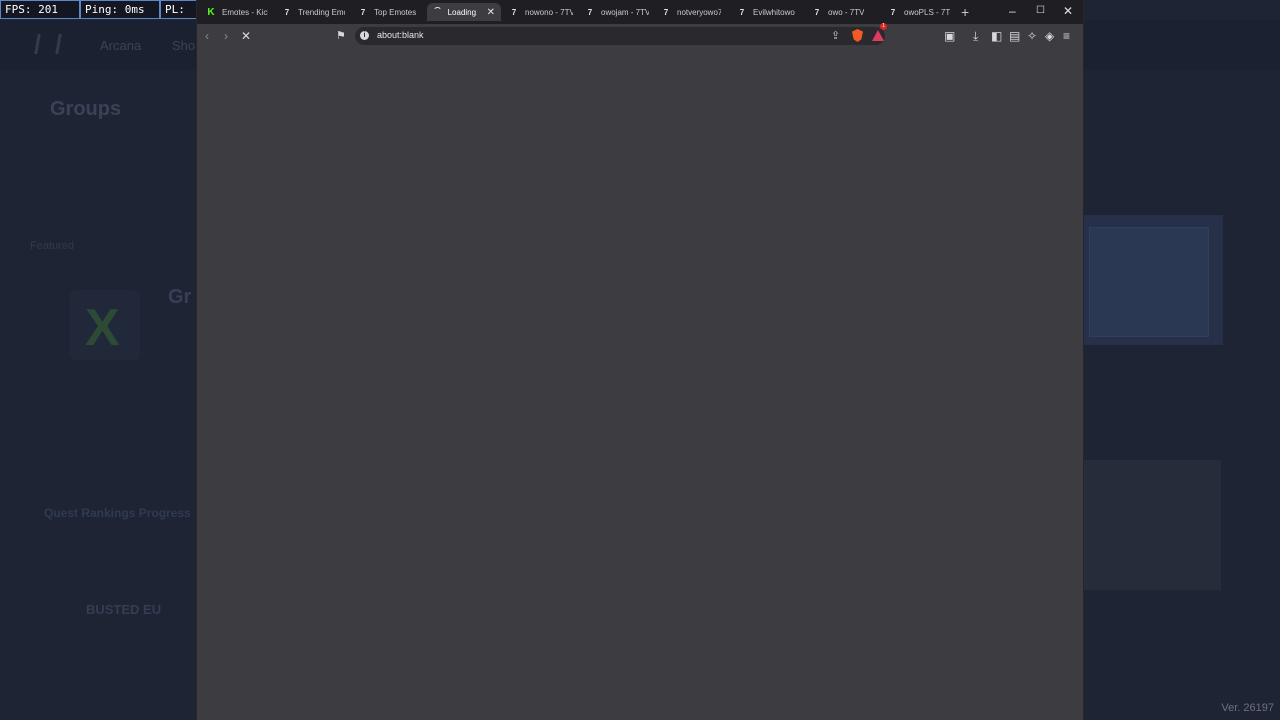 Image resolution: width=1280 pixels, height=720 pixels. What do you see at coordinates (86, 109) in the screenshot?
I see `background-page-title: Groups` at bounding box center [86, 109].